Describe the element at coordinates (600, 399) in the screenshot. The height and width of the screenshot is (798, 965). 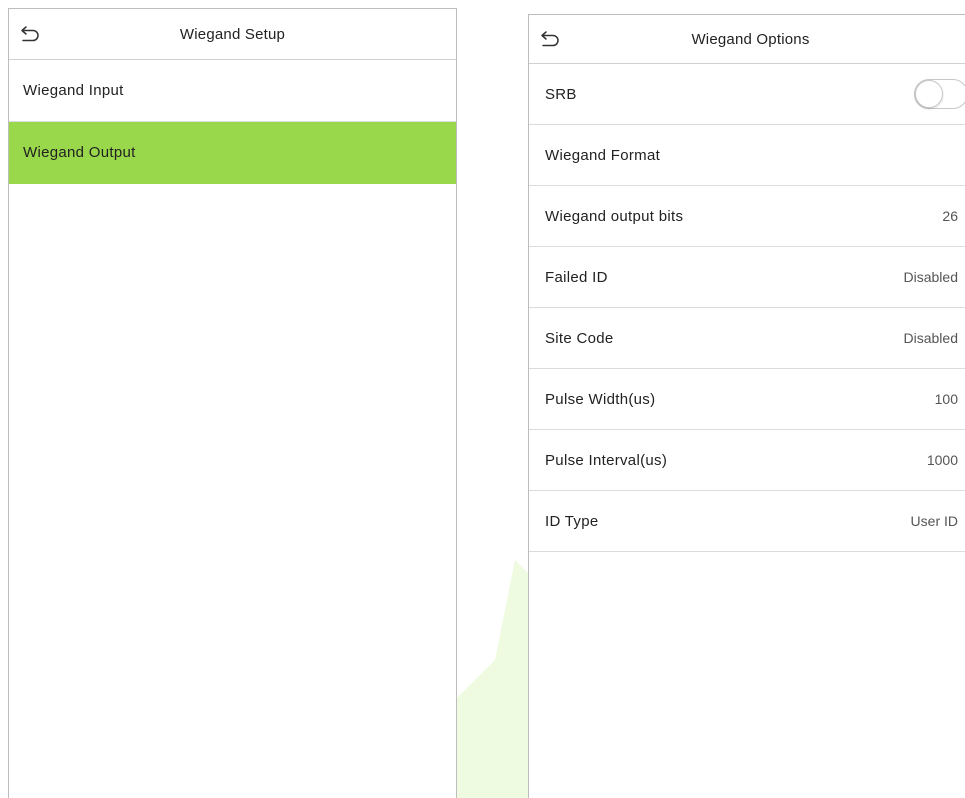
I see `option-label: Pulse Width(us)` at that location.